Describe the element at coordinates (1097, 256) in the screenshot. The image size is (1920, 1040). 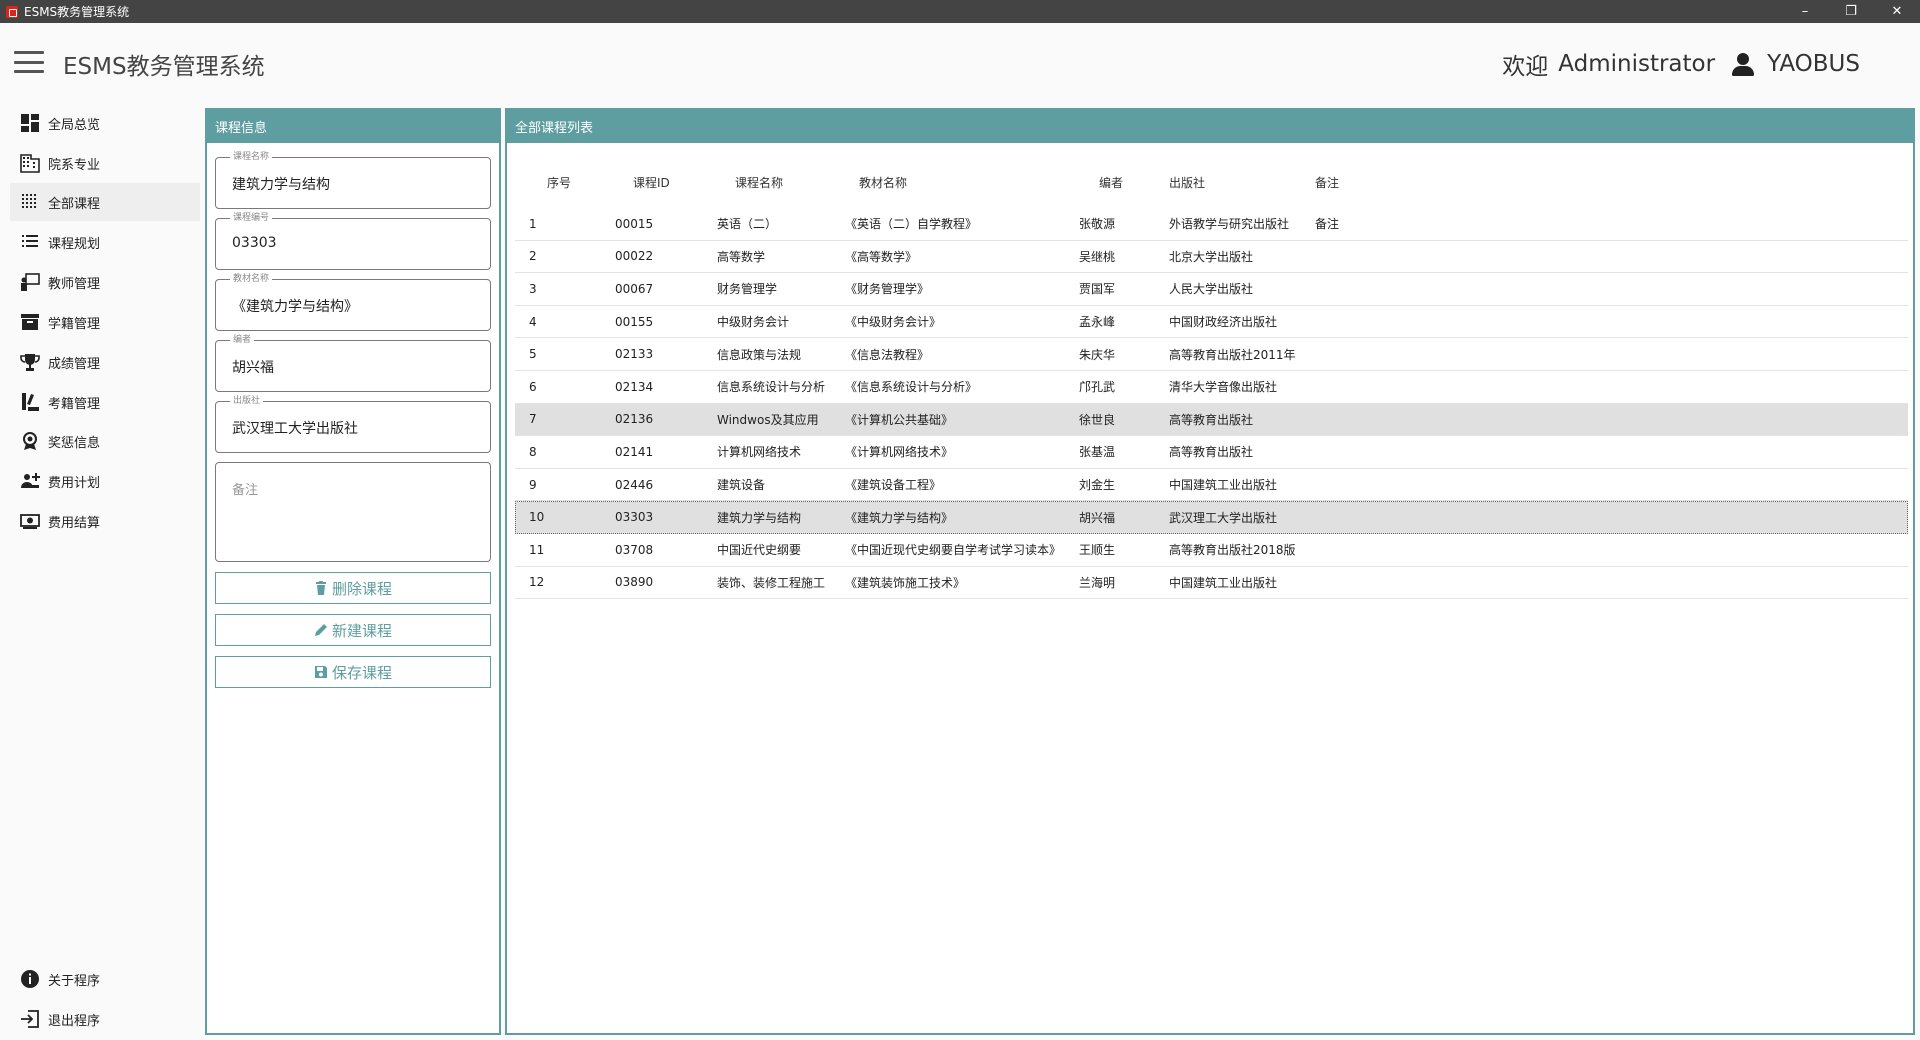
I see `table-cell-author: 吴继桃` at that location.